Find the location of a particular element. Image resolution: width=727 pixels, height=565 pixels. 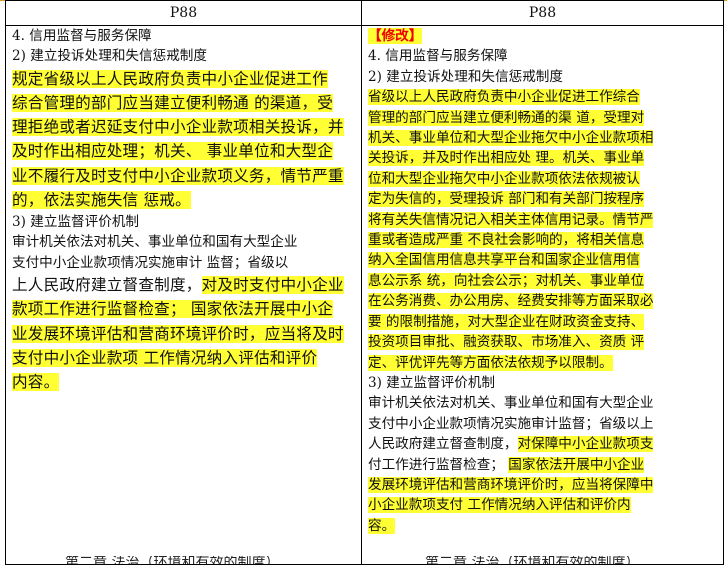

right-line: 息公示系 统，向社会公示；对机关、事业单位 is located at coordinates (543, 281).